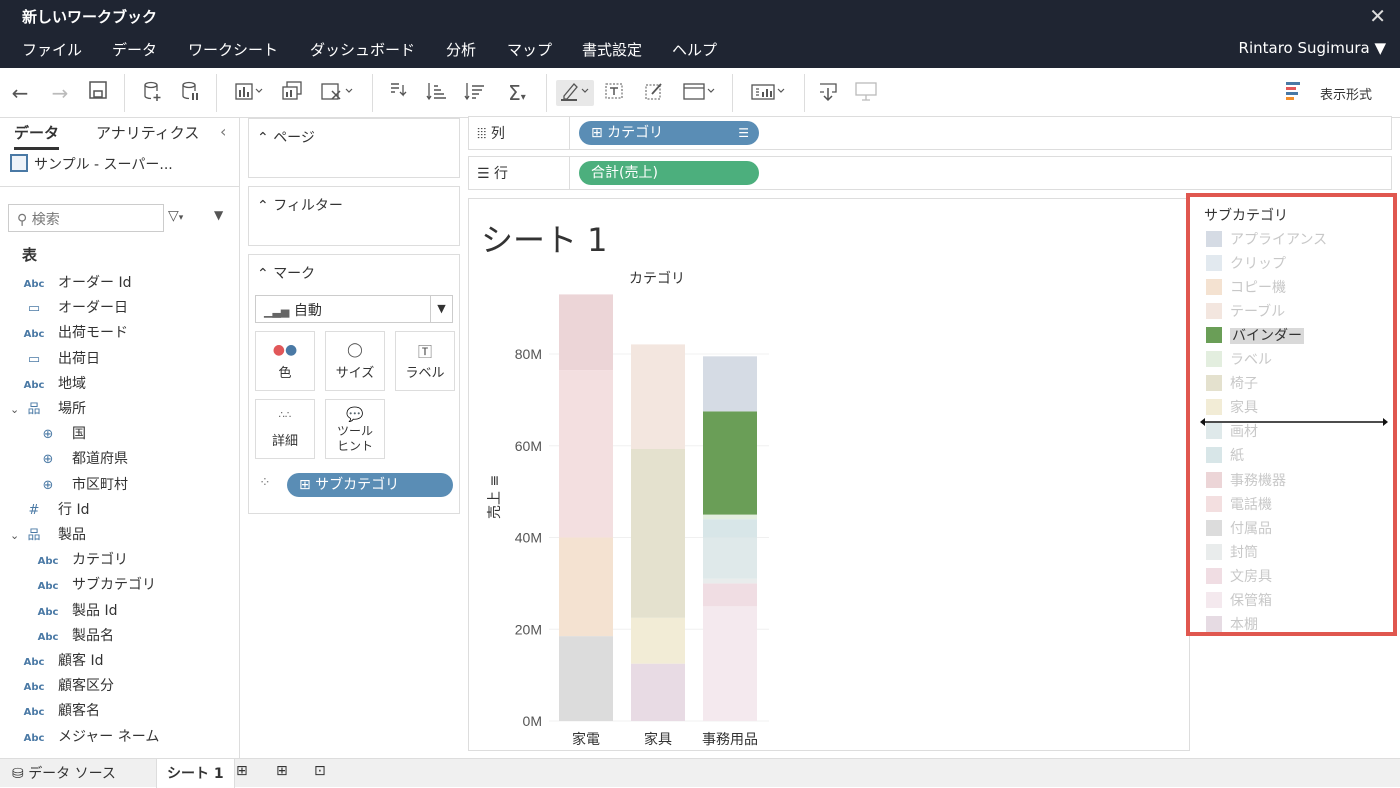 Image resolution: width=1400 pixels, height=788 pixels. What do you see at coordinates (233, 49) in the screenshot?
I see `menu-worksheet: ワークシート` at bounding box center [233, 49].